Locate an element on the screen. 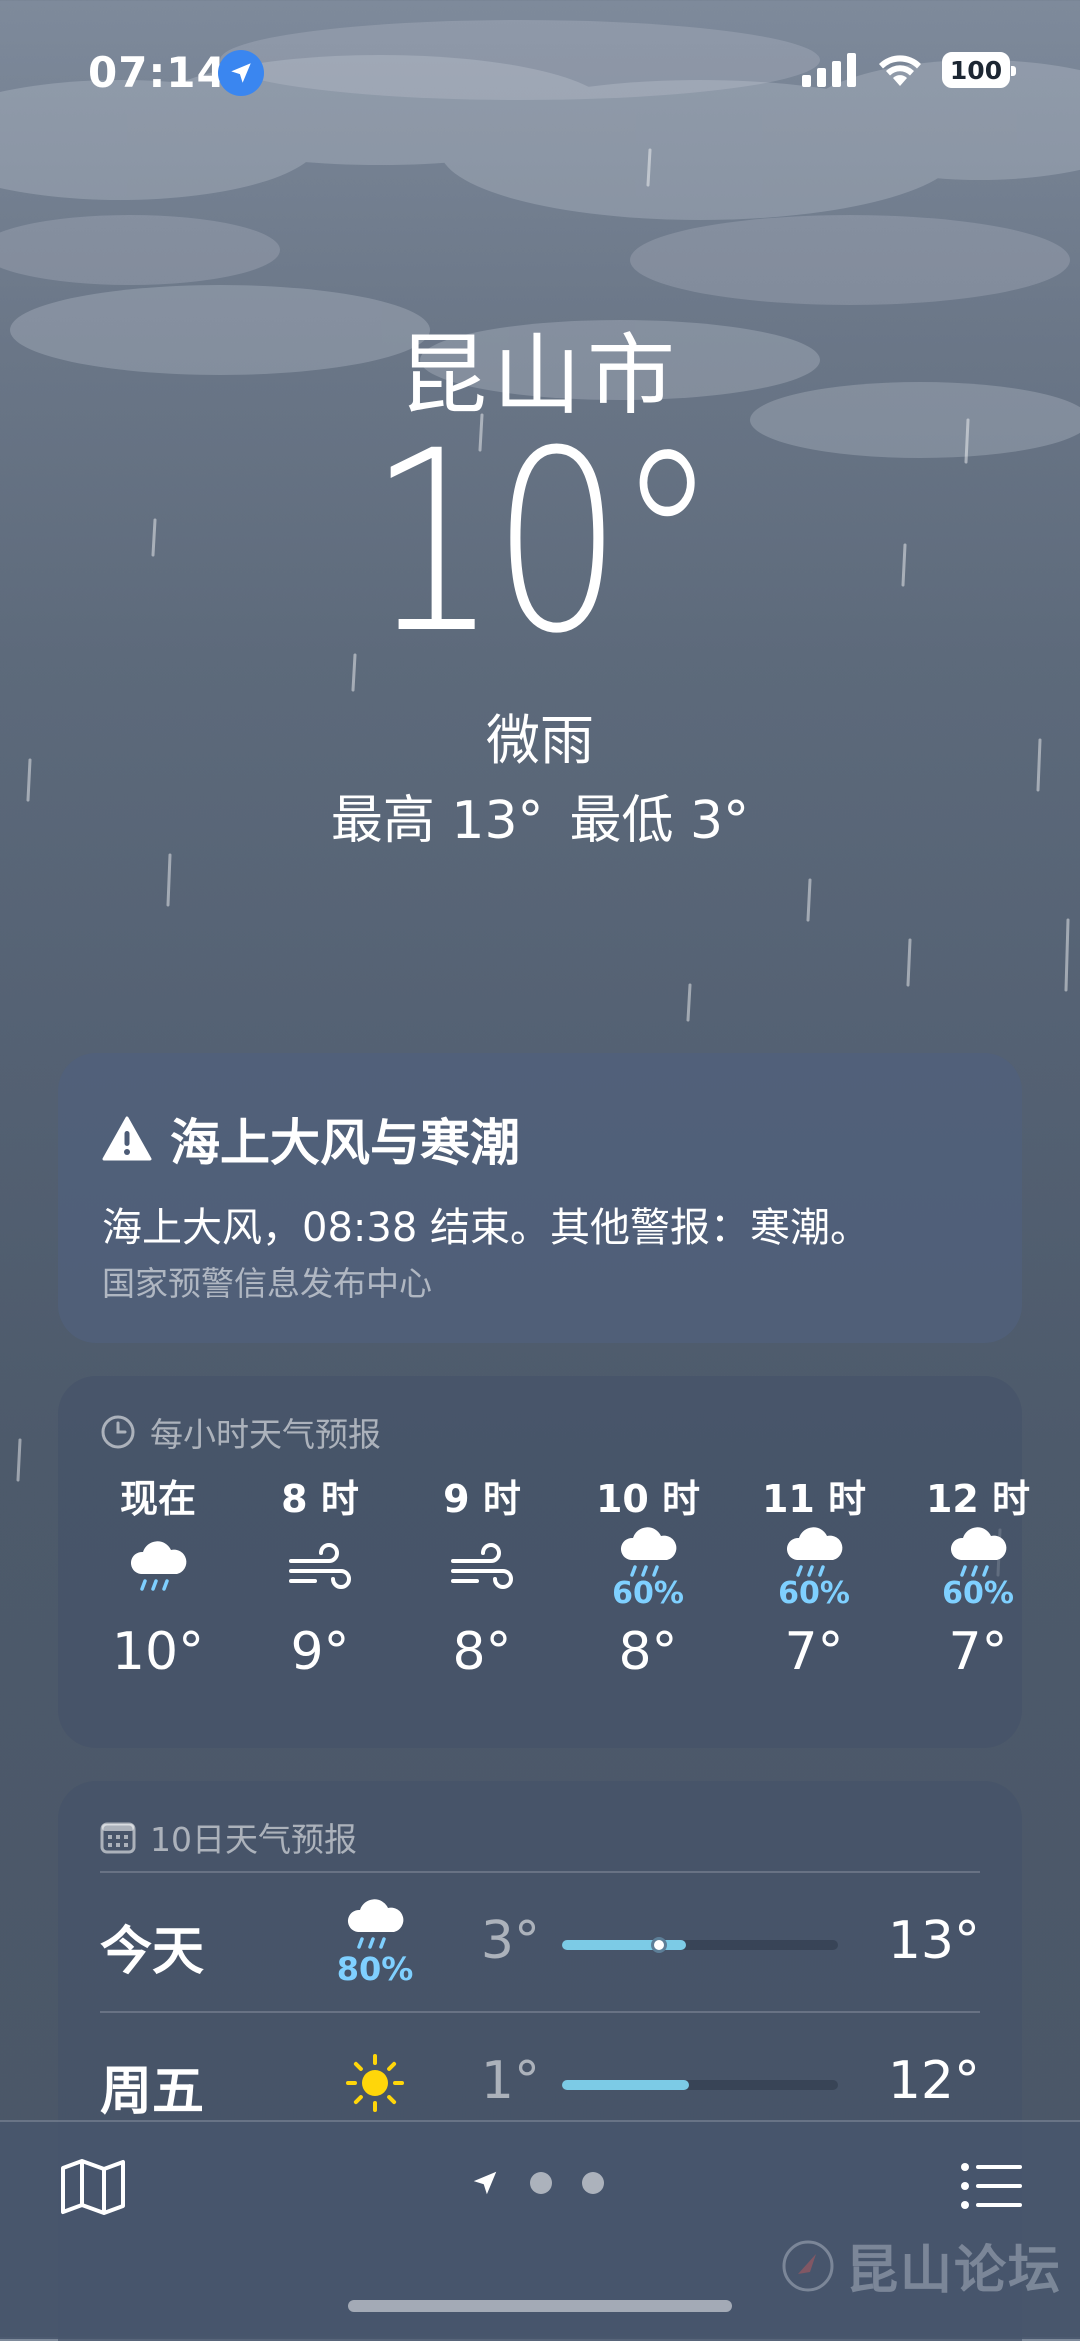 The height and width of the screenshot is (2341, 1080). page-indicator is located at coordinates (537, 2183).